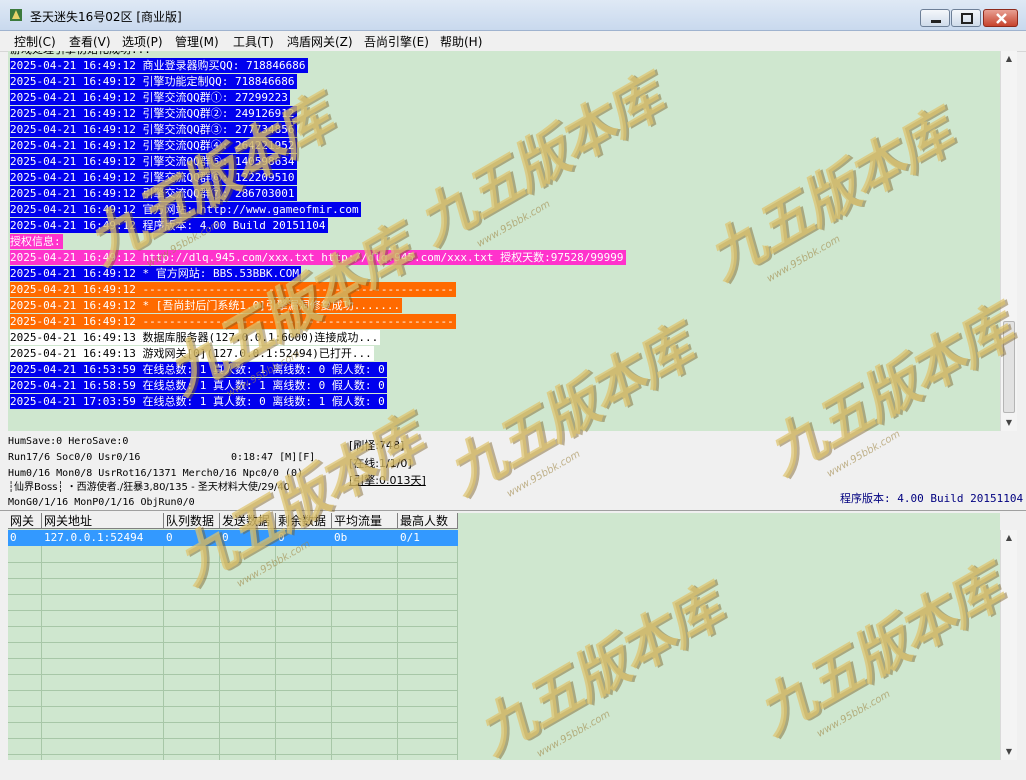  I want to click on app-icon, so click(16, 15).